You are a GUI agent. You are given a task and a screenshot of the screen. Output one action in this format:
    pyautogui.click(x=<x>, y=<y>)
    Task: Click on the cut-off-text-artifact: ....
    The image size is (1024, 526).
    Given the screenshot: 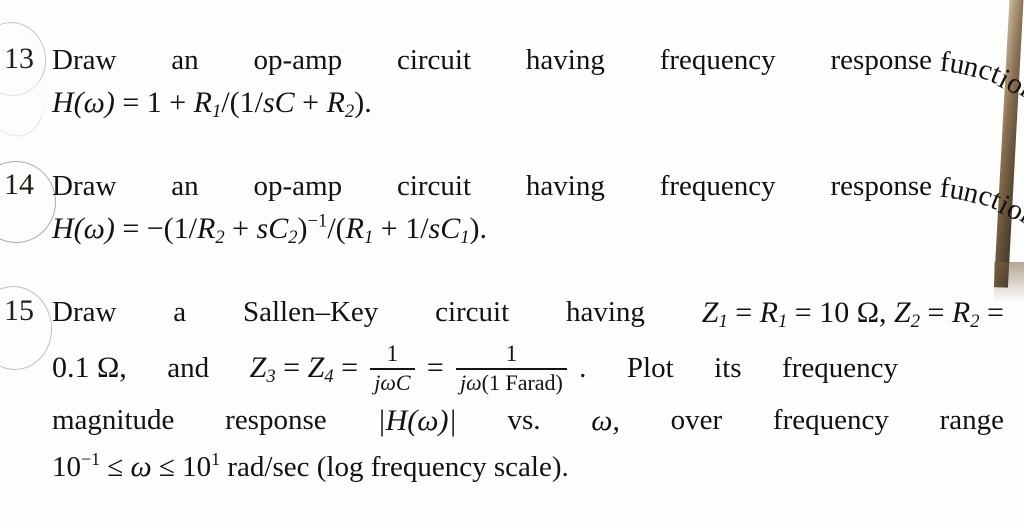 What is the action you would take?
    pyautogui.click(x=500, y=2)
    